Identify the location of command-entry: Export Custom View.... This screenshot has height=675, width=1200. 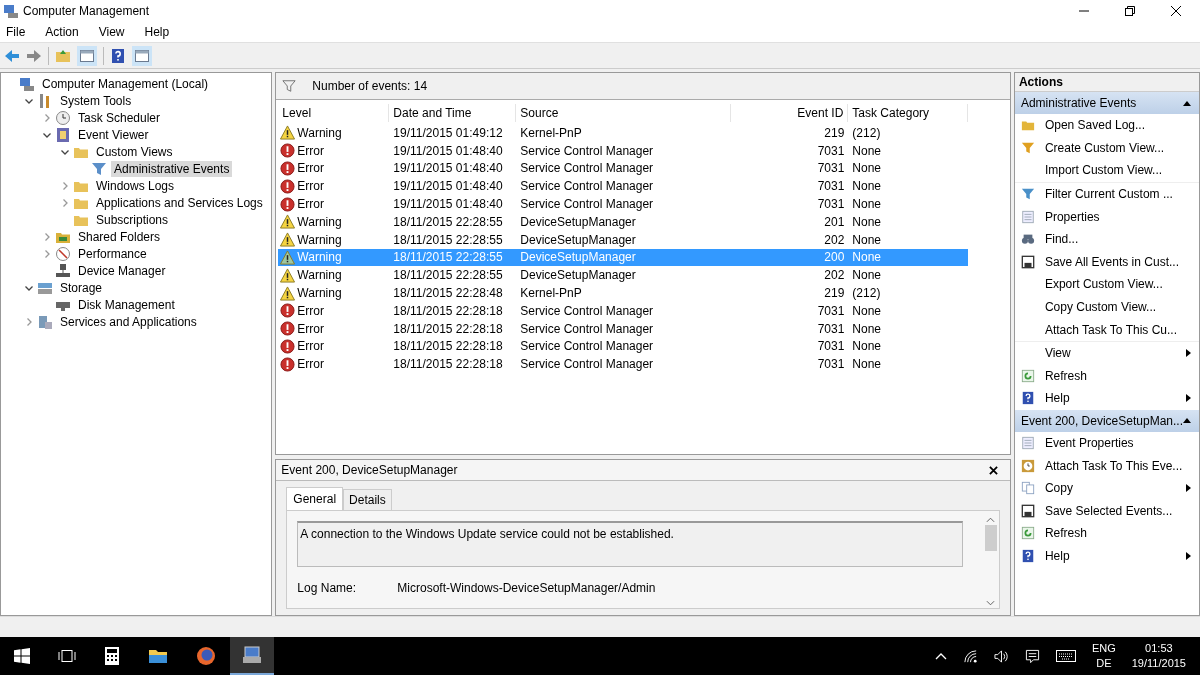
(1106, 284).